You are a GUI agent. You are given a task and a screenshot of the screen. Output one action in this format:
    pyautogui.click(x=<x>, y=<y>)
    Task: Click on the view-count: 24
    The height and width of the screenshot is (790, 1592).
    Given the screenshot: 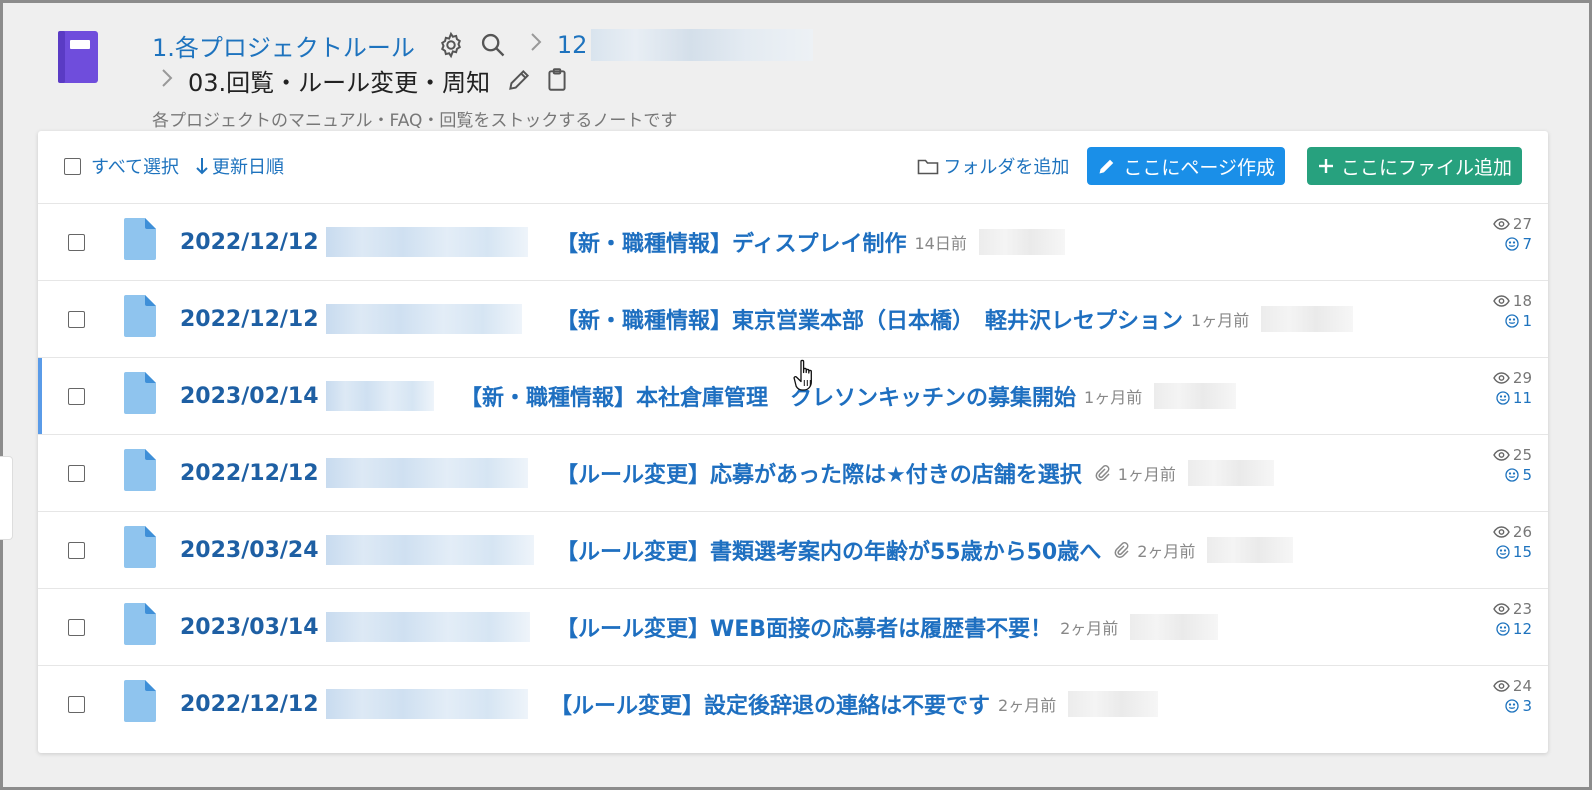 What is the action you would take?
    pyautogui.click(x=1522, y=686)
    